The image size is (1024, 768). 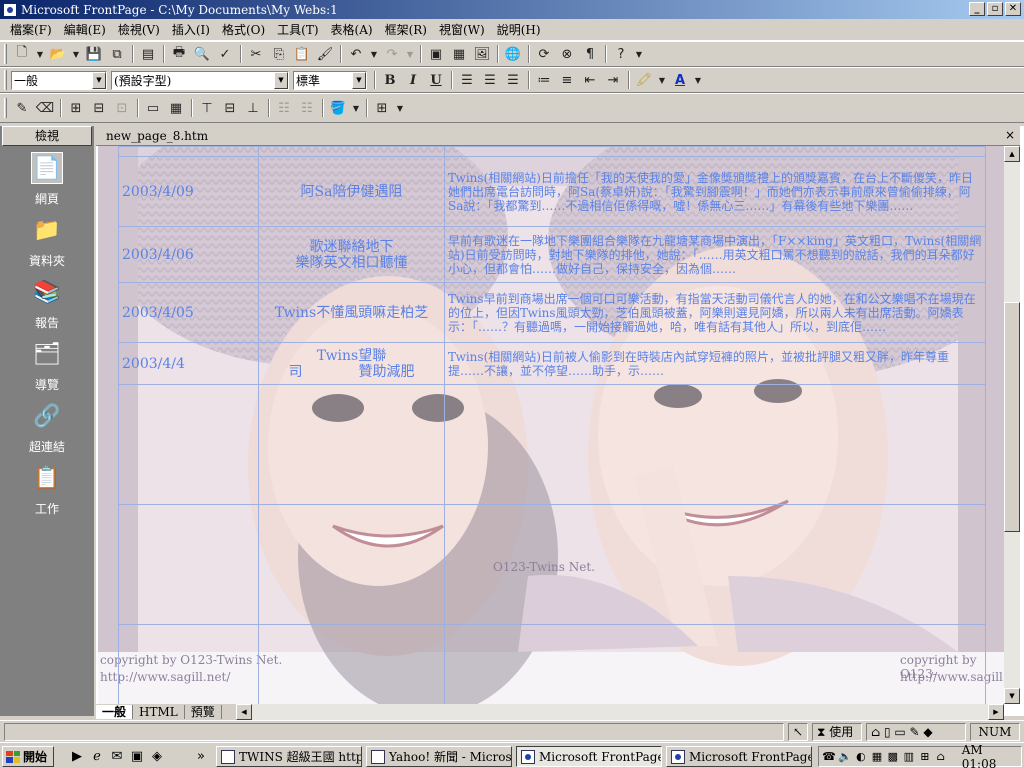 I want to click on insert-columns-icon: ⊟, so click(x=99, y=108).